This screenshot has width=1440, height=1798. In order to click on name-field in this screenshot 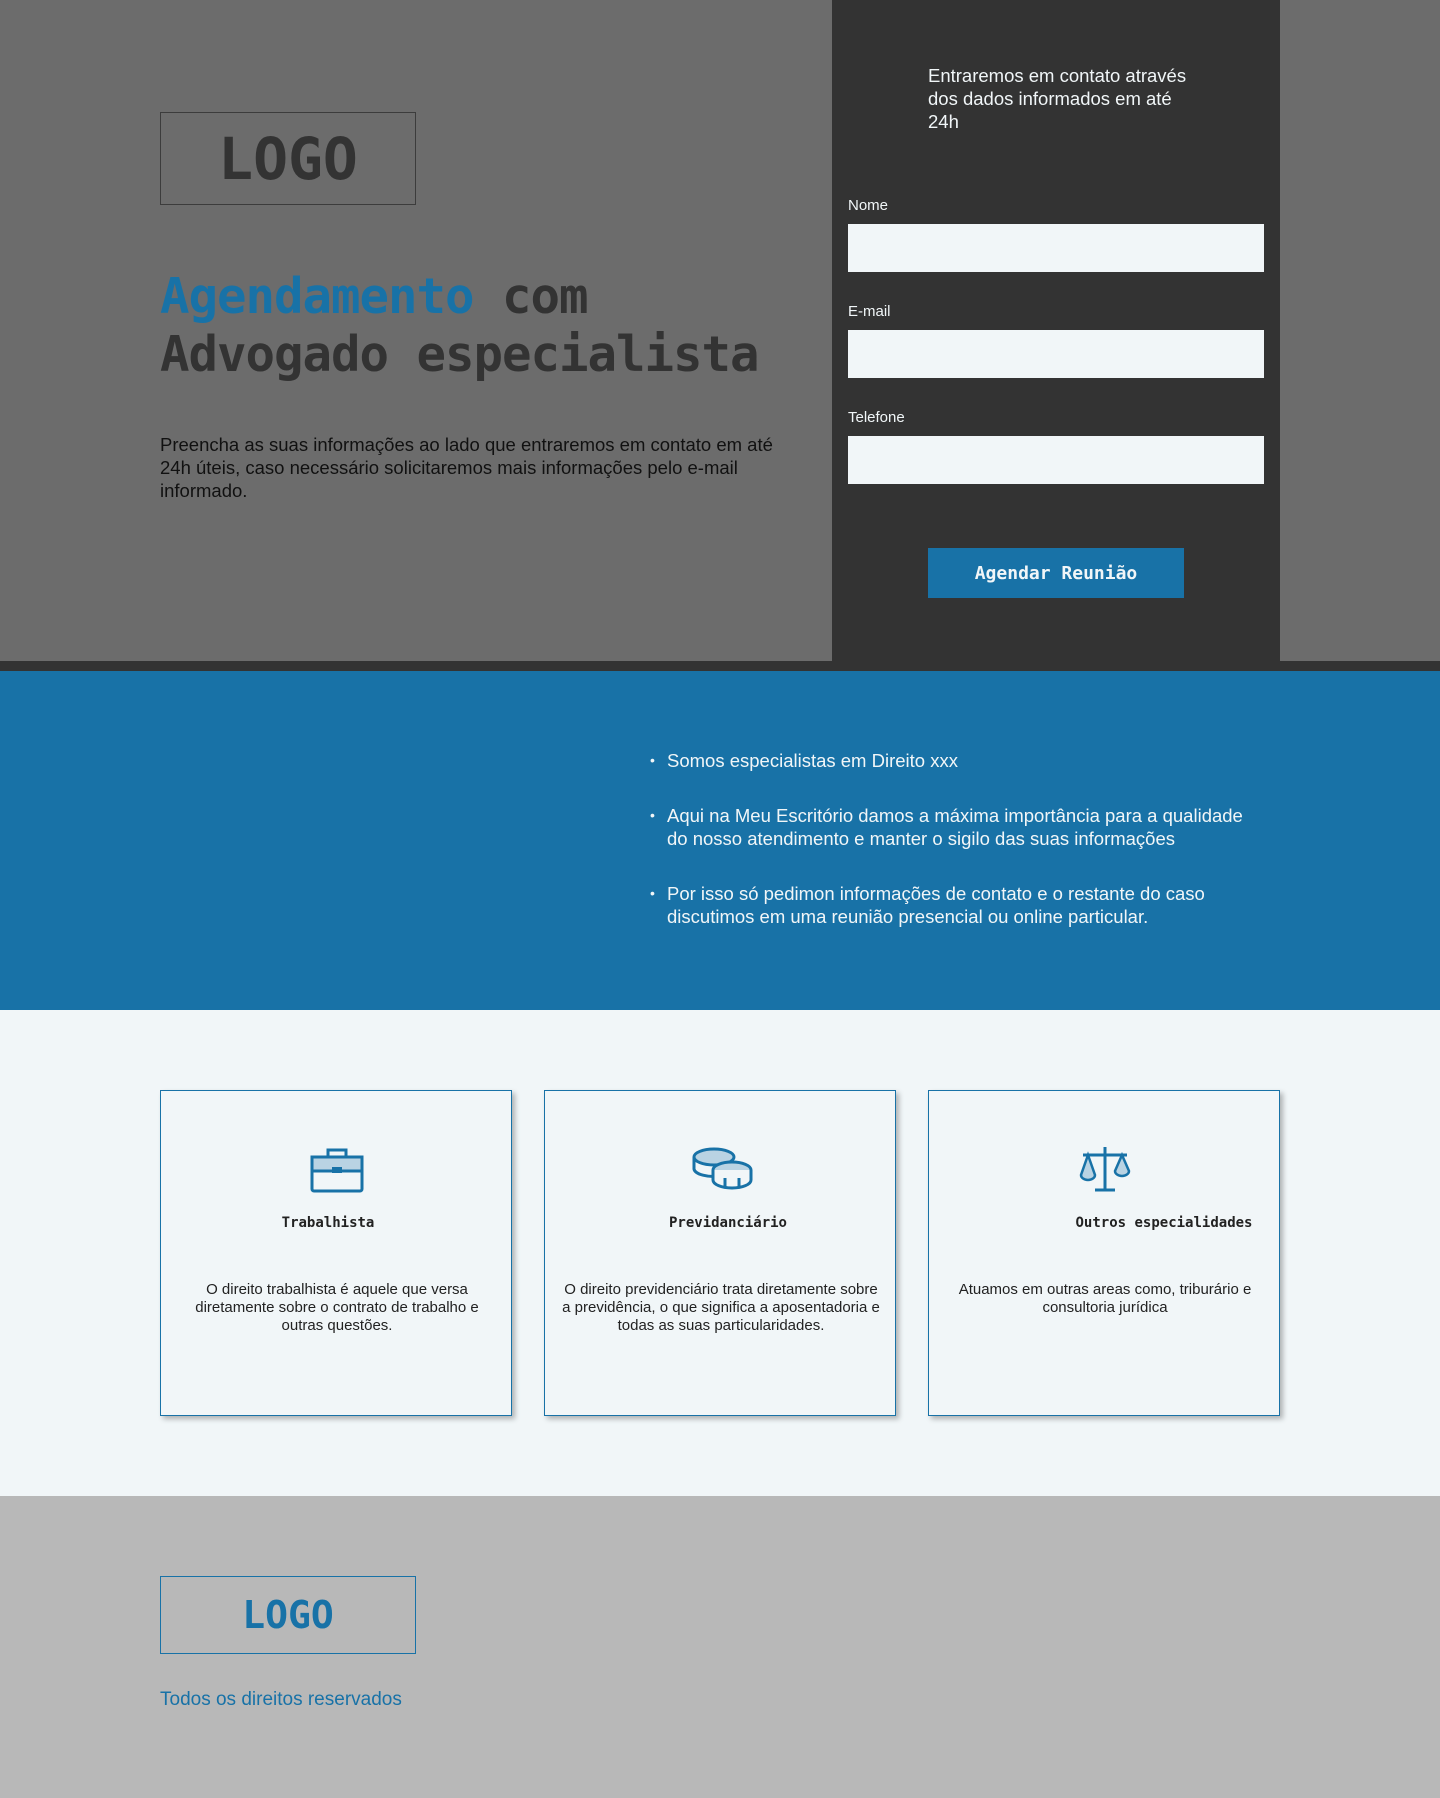, I will do `click(1056, 248)`.